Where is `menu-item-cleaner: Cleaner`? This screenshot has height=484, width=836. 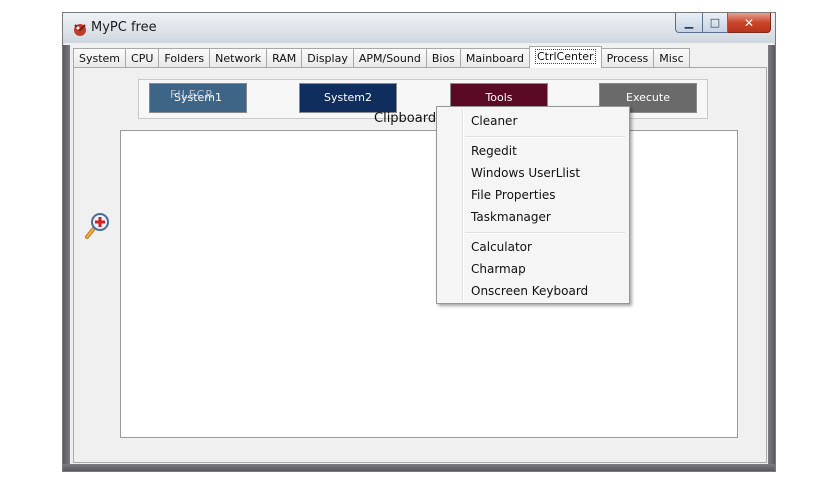 menu-item-cleaner: Cleaner is located at coordinates (494, 121).